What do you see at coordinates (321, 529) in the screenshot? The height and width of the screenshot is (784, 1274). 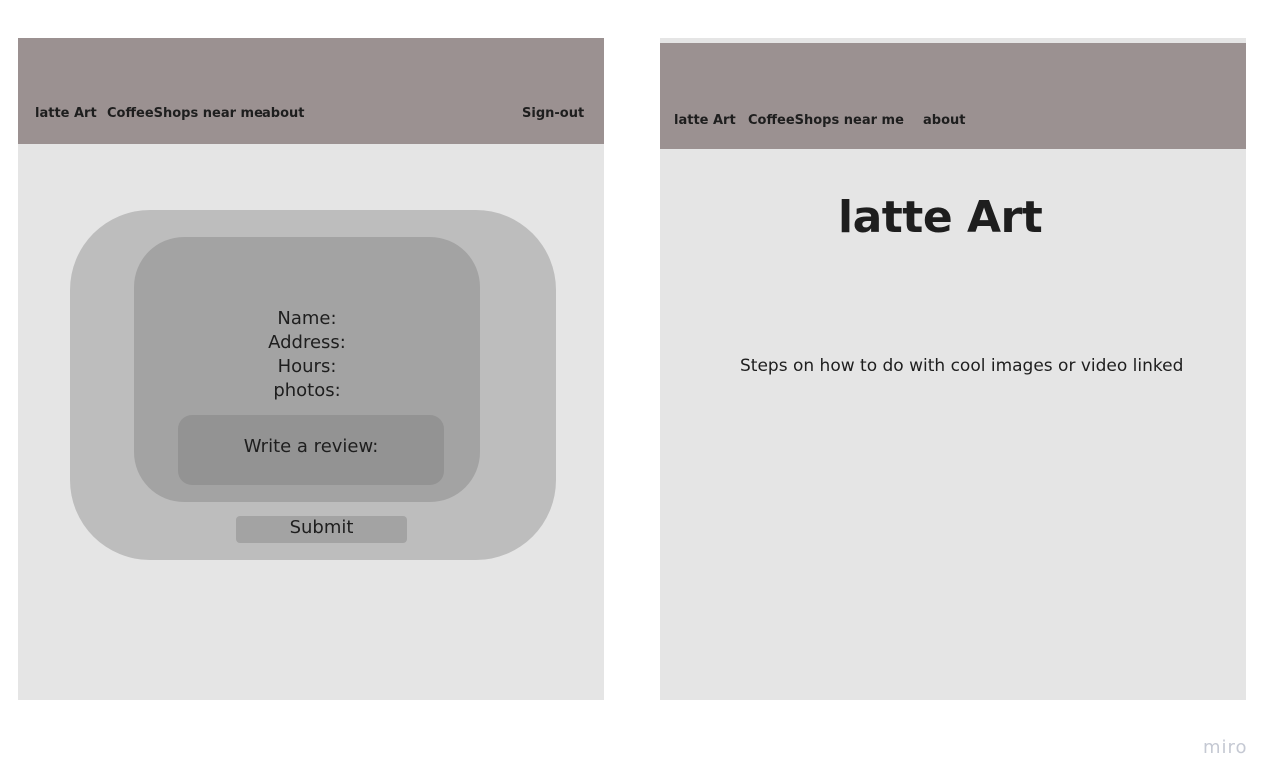 I see `submit-button: Submit` at bounding box center [321, 529].